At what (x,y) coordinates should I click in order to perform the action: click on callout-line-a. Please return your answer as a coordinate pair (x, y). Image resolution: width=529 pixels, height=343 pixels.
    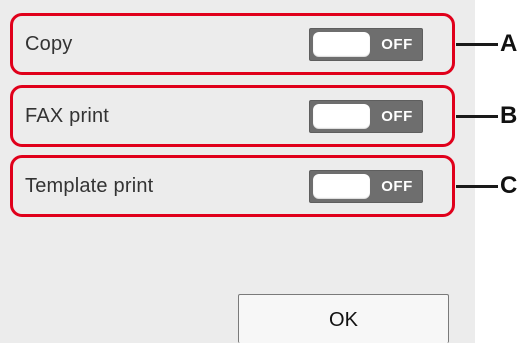
    Looking at the image, I should click on (477, 44).